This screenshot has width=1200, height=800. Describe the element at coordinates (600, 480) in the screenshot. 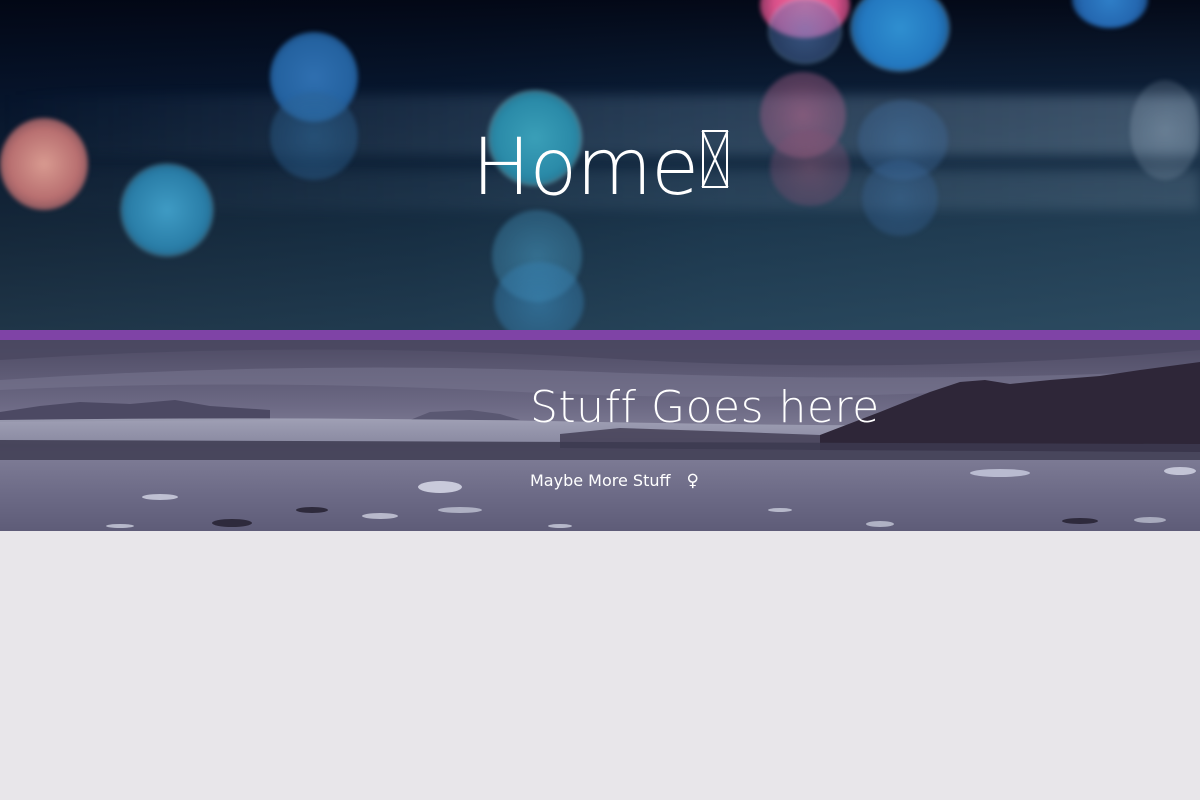

I see `banner-subtitle-text: Maybe More Stuff` at that location.